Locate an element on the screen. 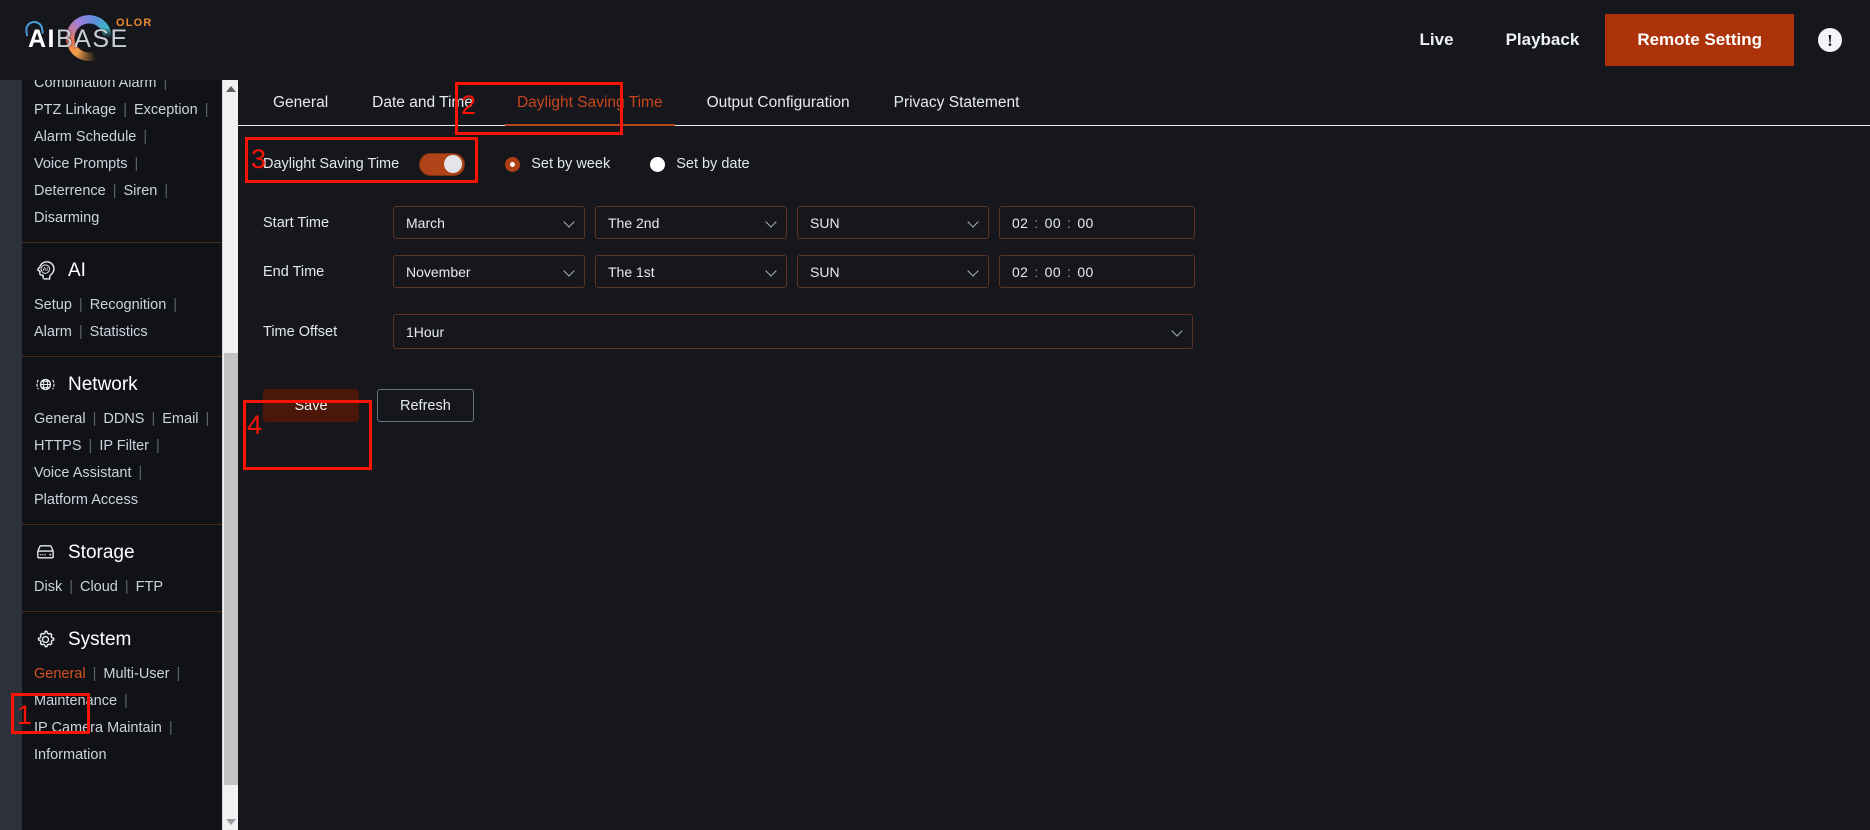  left-rail is located at coordinates (11, 455).